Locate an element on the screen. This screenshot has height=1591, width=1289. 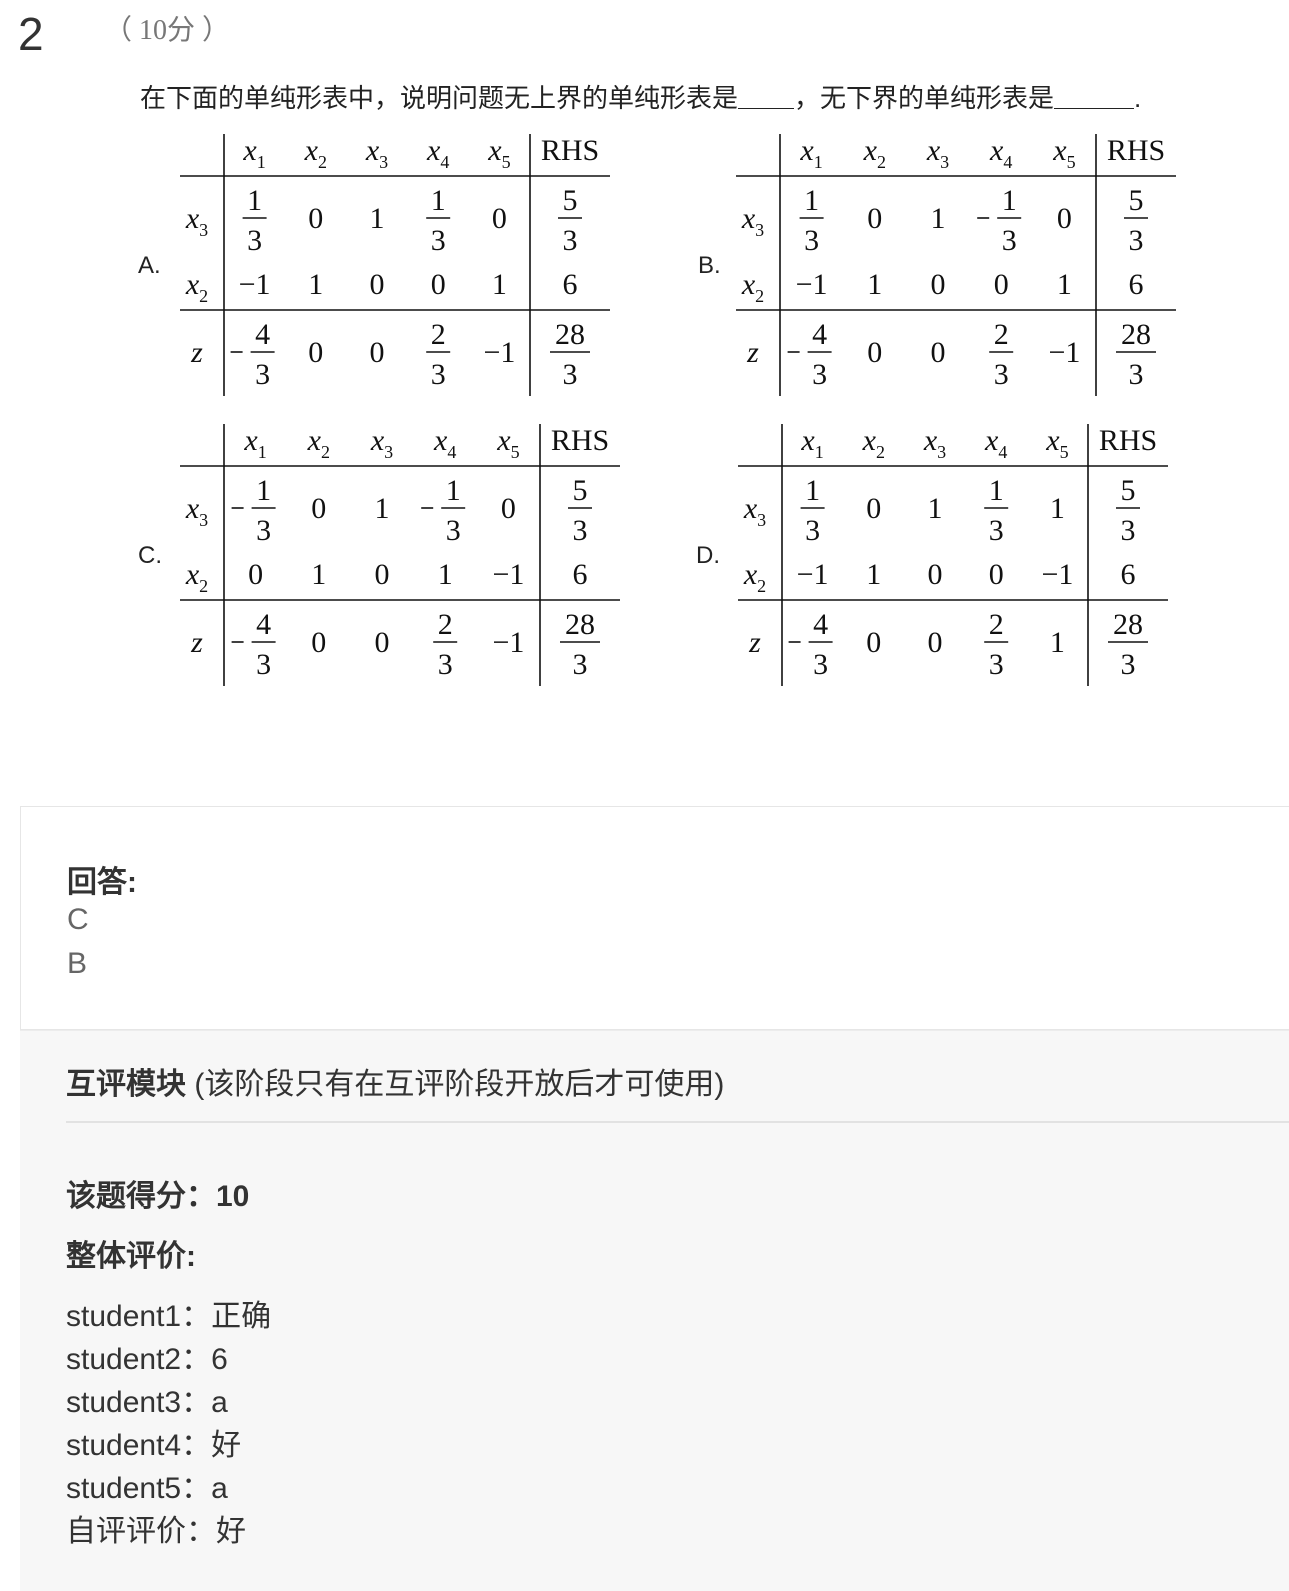
basis-variable: x2 is located at coordinates (196, 287).